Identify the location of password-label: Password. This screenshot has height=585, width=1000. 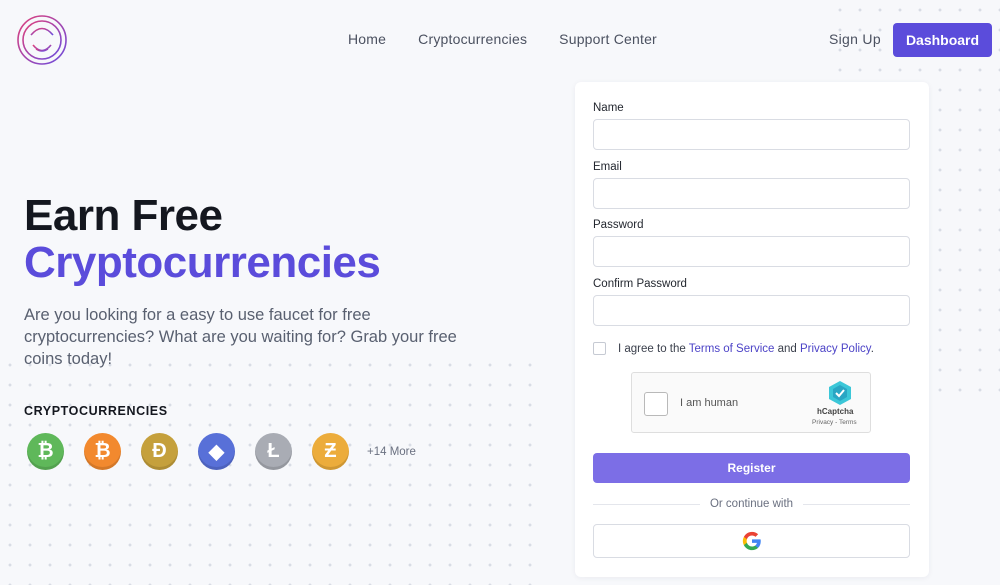
(618, 225).